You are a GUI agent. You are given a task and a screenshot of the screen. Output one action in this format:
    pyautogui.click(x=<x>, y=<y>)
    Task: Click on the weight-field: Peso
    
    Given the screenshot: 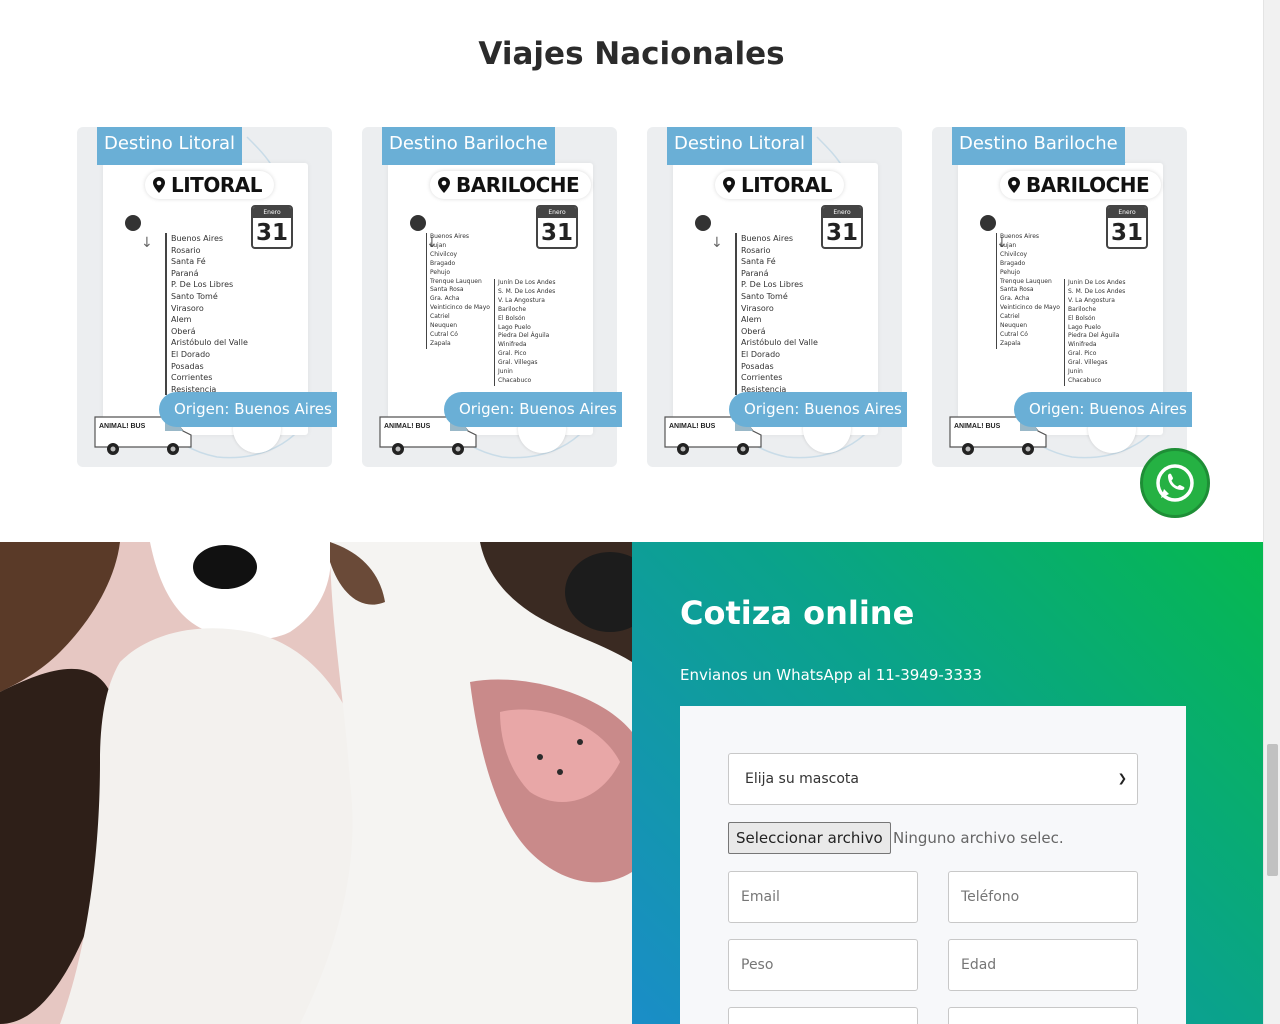 What is the action you would take?
    pyautogui.click(x=823, y=965)
    